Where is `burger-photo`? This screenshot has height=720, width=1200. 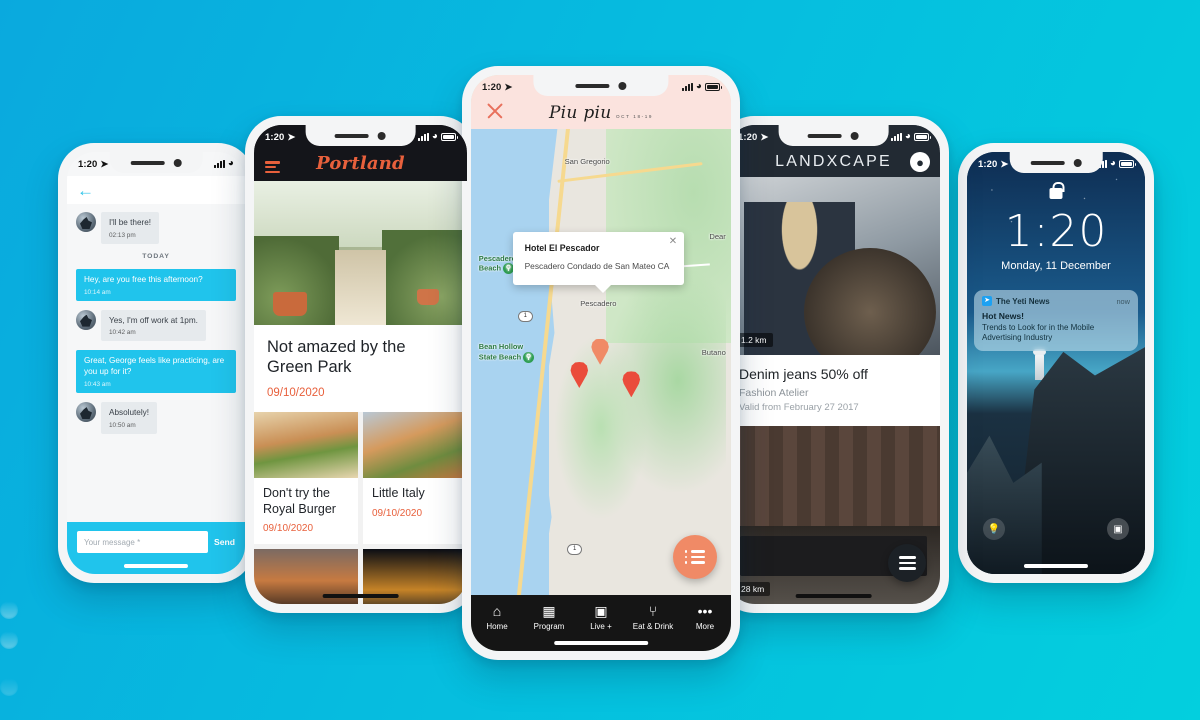
burger-photo is located at coordinates (306, 444).